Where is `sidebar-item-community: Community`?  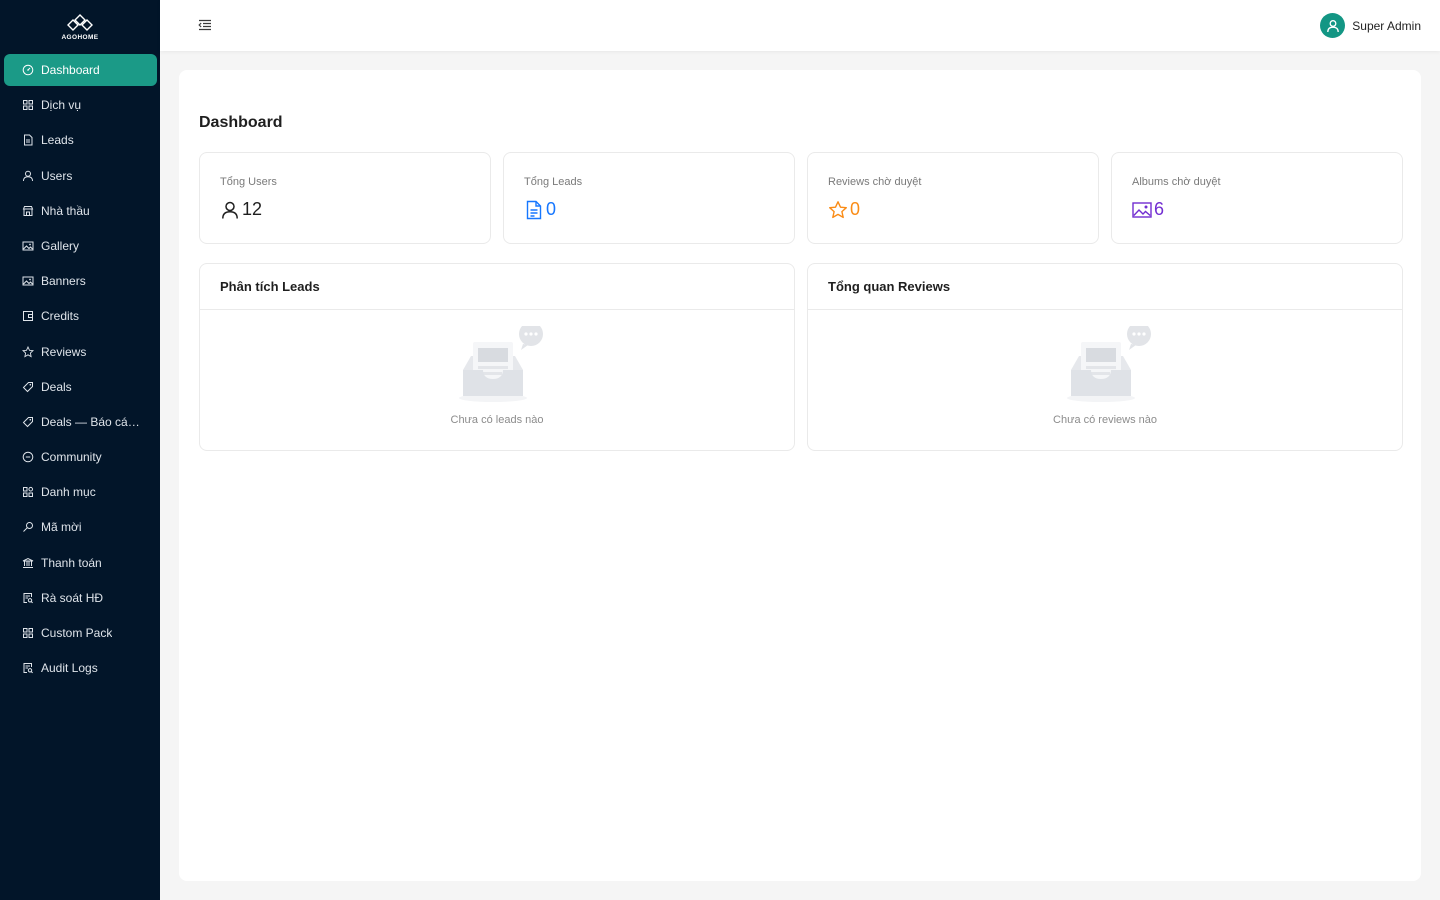 sidebar-item-community: Community is located at coordinates (80, 457).